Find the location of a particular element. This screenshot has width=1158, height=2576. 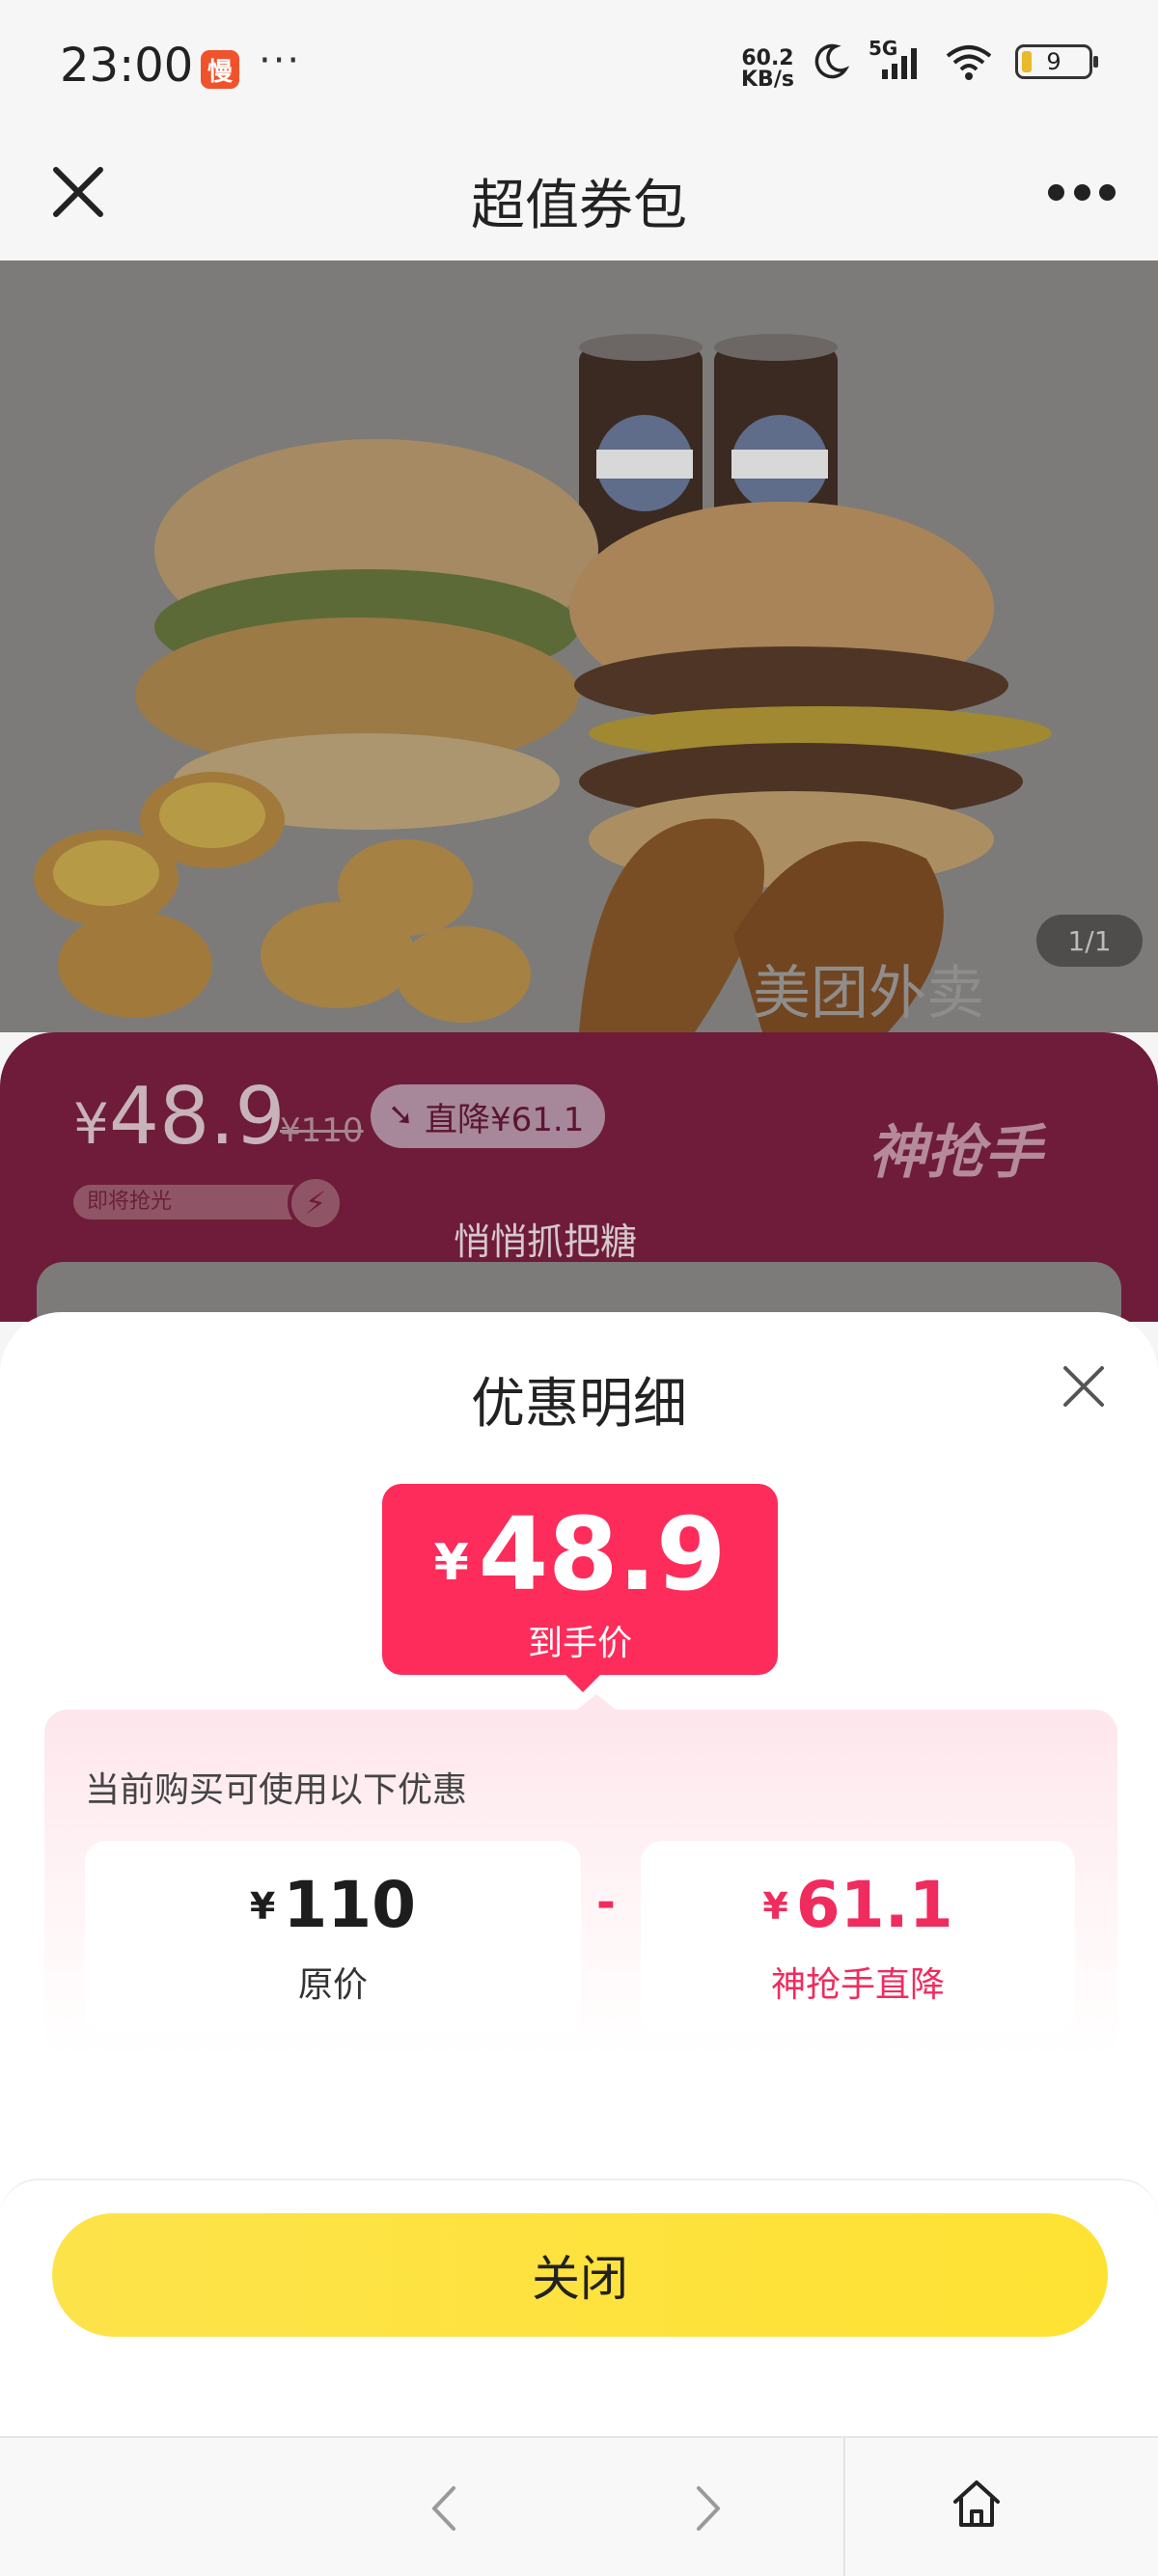

nav-bar: 超值券包 is located at coordinates (579, 197).